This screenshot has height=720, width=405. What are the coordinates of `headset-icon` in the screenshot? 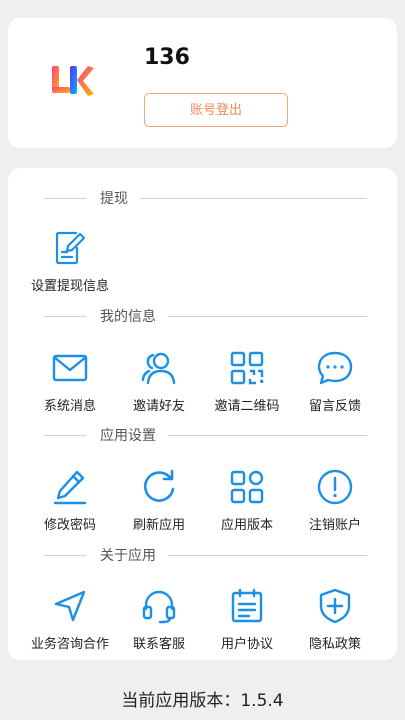 It's located at (159, 607).